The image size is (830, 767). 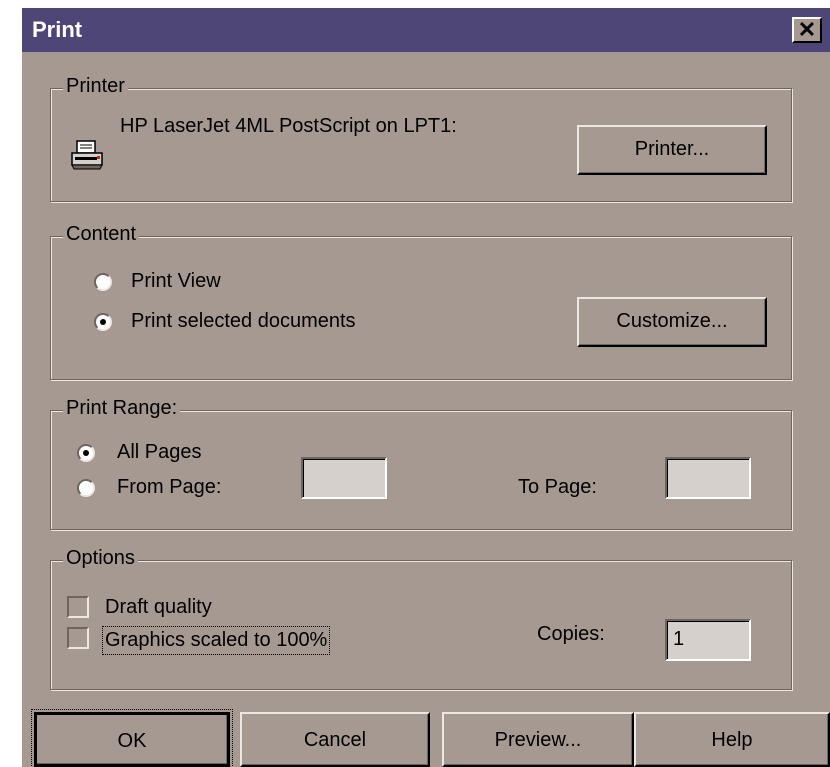 I want to click on print-selected-documents-radio, so click(x=103, y=322).